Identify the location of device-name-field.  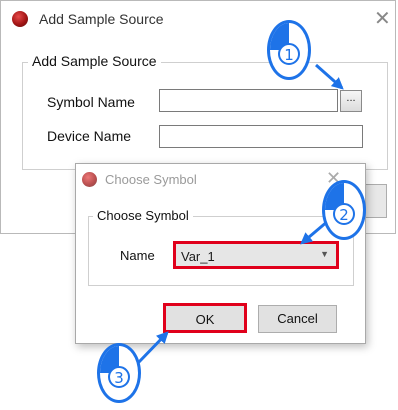
(261, 136).